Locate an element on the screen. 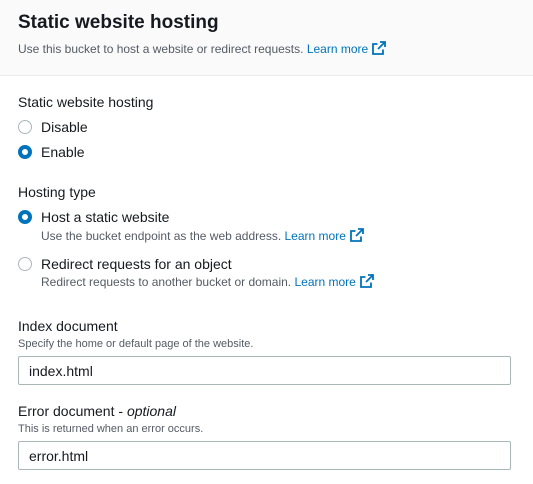 This screenshot has width=533, height=484. radio-enable: Enable is located at coordinates (51, 152).